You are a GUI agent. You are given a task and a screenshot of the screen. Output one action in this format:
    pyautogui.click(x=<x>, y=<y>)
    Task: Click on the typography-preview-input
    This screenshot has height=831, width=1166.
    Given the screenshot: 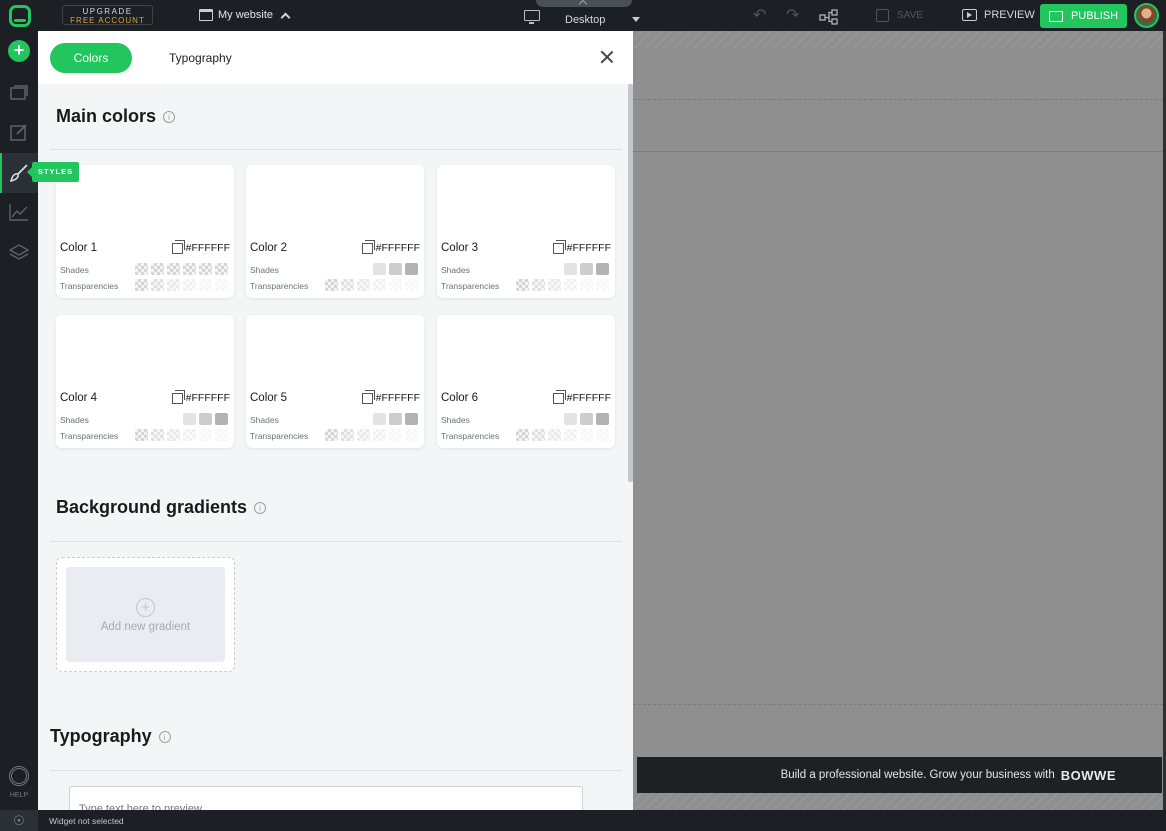 What is the action you would take?
    pyautogui.click(x=326, y=798)
    